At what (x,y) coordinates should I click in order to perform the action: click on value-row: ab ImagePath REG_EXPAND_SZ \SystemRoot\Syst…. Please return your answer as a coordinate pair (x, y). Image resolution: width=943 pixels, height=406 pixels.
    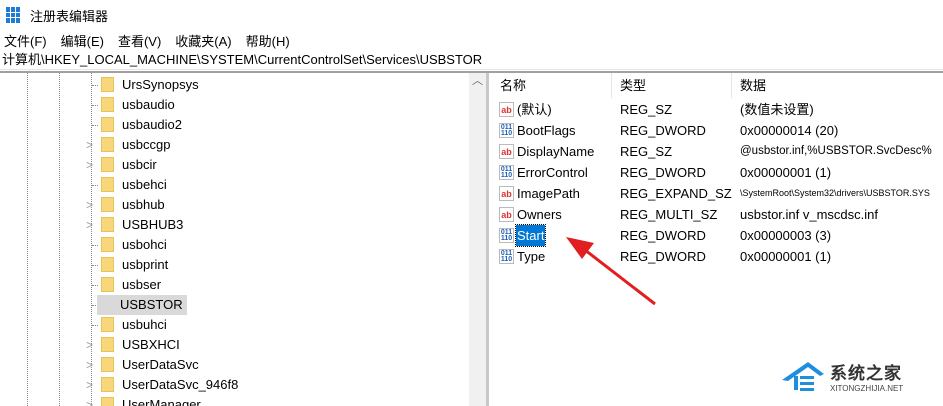
    Looking at the image, I should click on (717, 193).